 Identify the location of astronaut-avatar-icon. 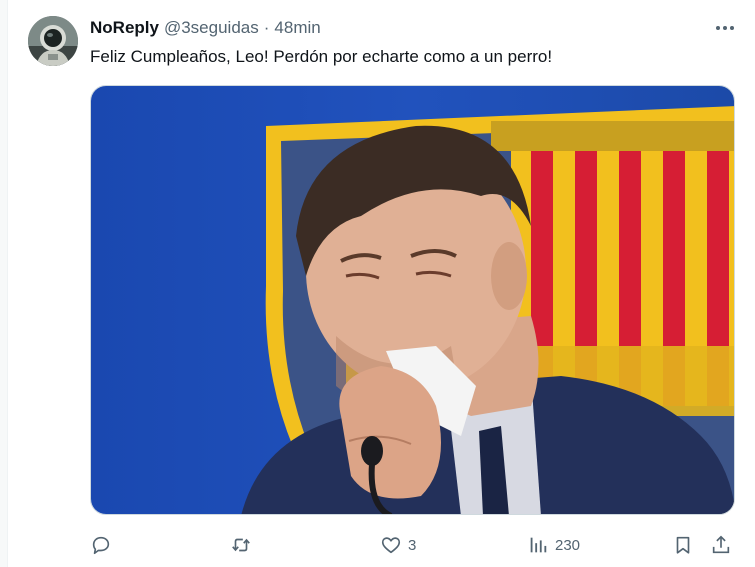
(53, 41).